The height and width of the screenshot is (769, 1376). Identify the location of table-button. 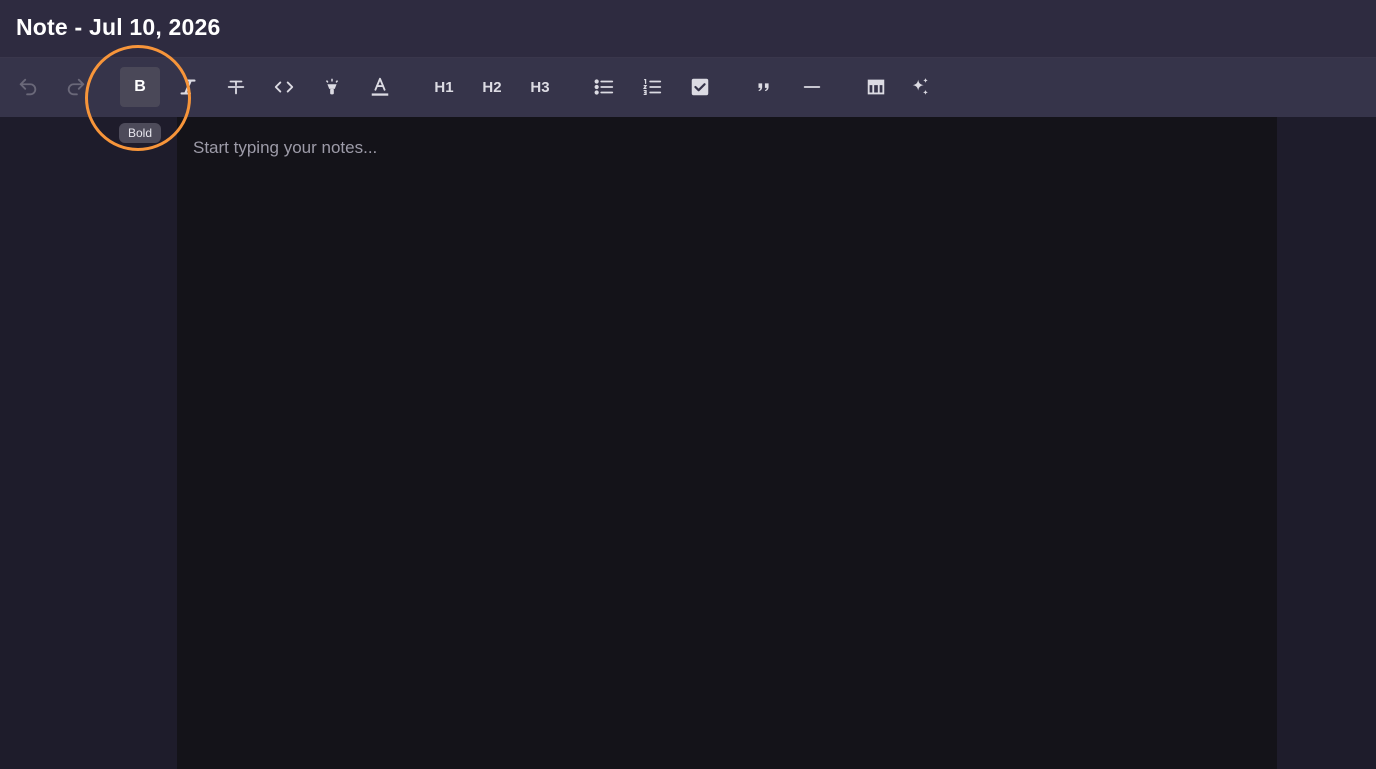
(876, 87).